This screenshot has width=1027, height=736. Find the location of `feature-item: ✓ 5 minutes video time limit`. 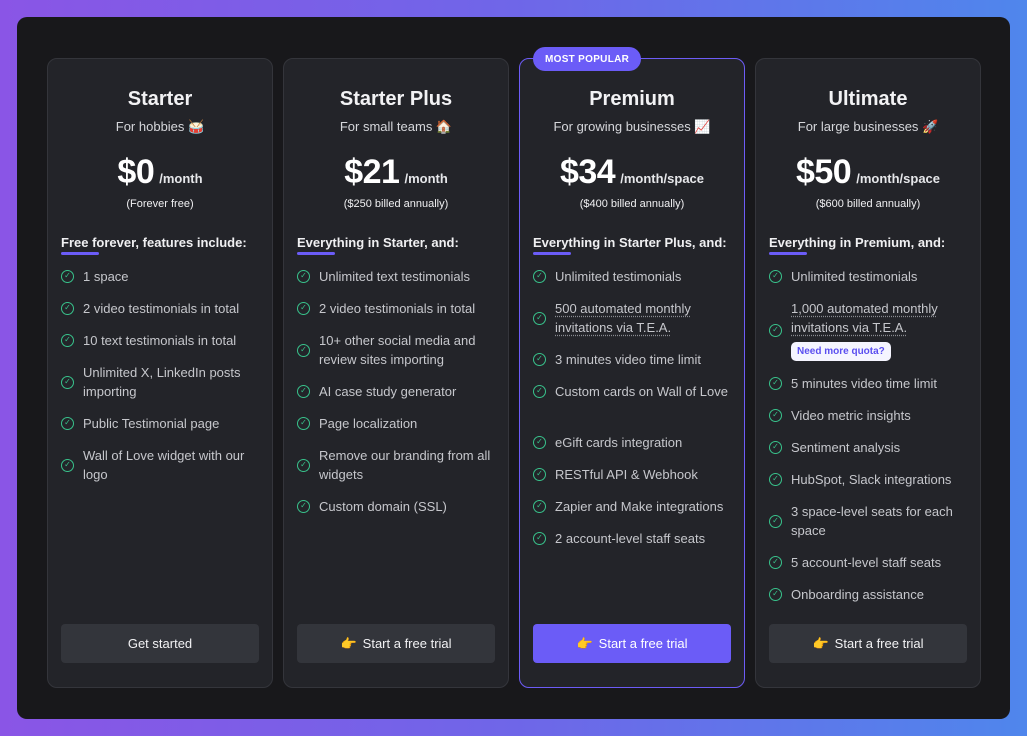

feature-item: ✓ 5 minutes video time limit is located at coordinates (870, 383).